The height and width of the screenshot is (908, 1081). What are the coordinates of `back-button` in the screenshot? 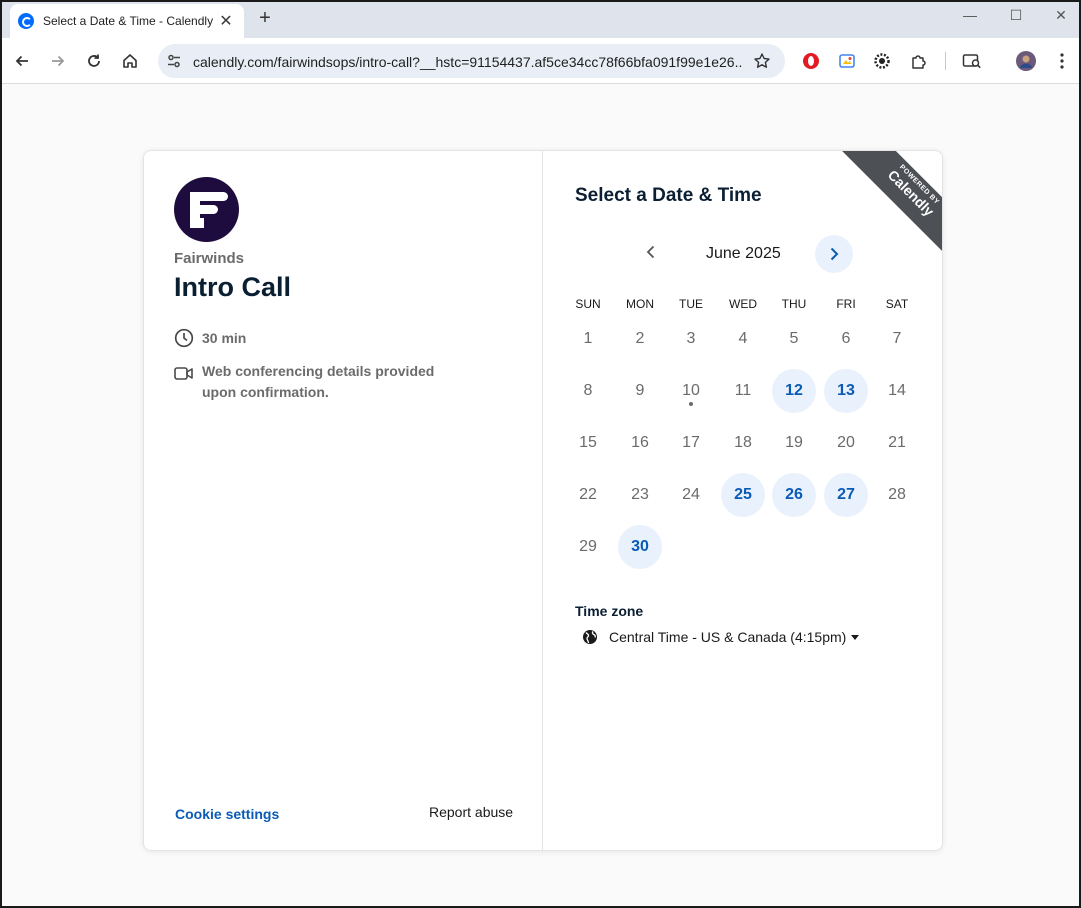 It's located at (22, 61).